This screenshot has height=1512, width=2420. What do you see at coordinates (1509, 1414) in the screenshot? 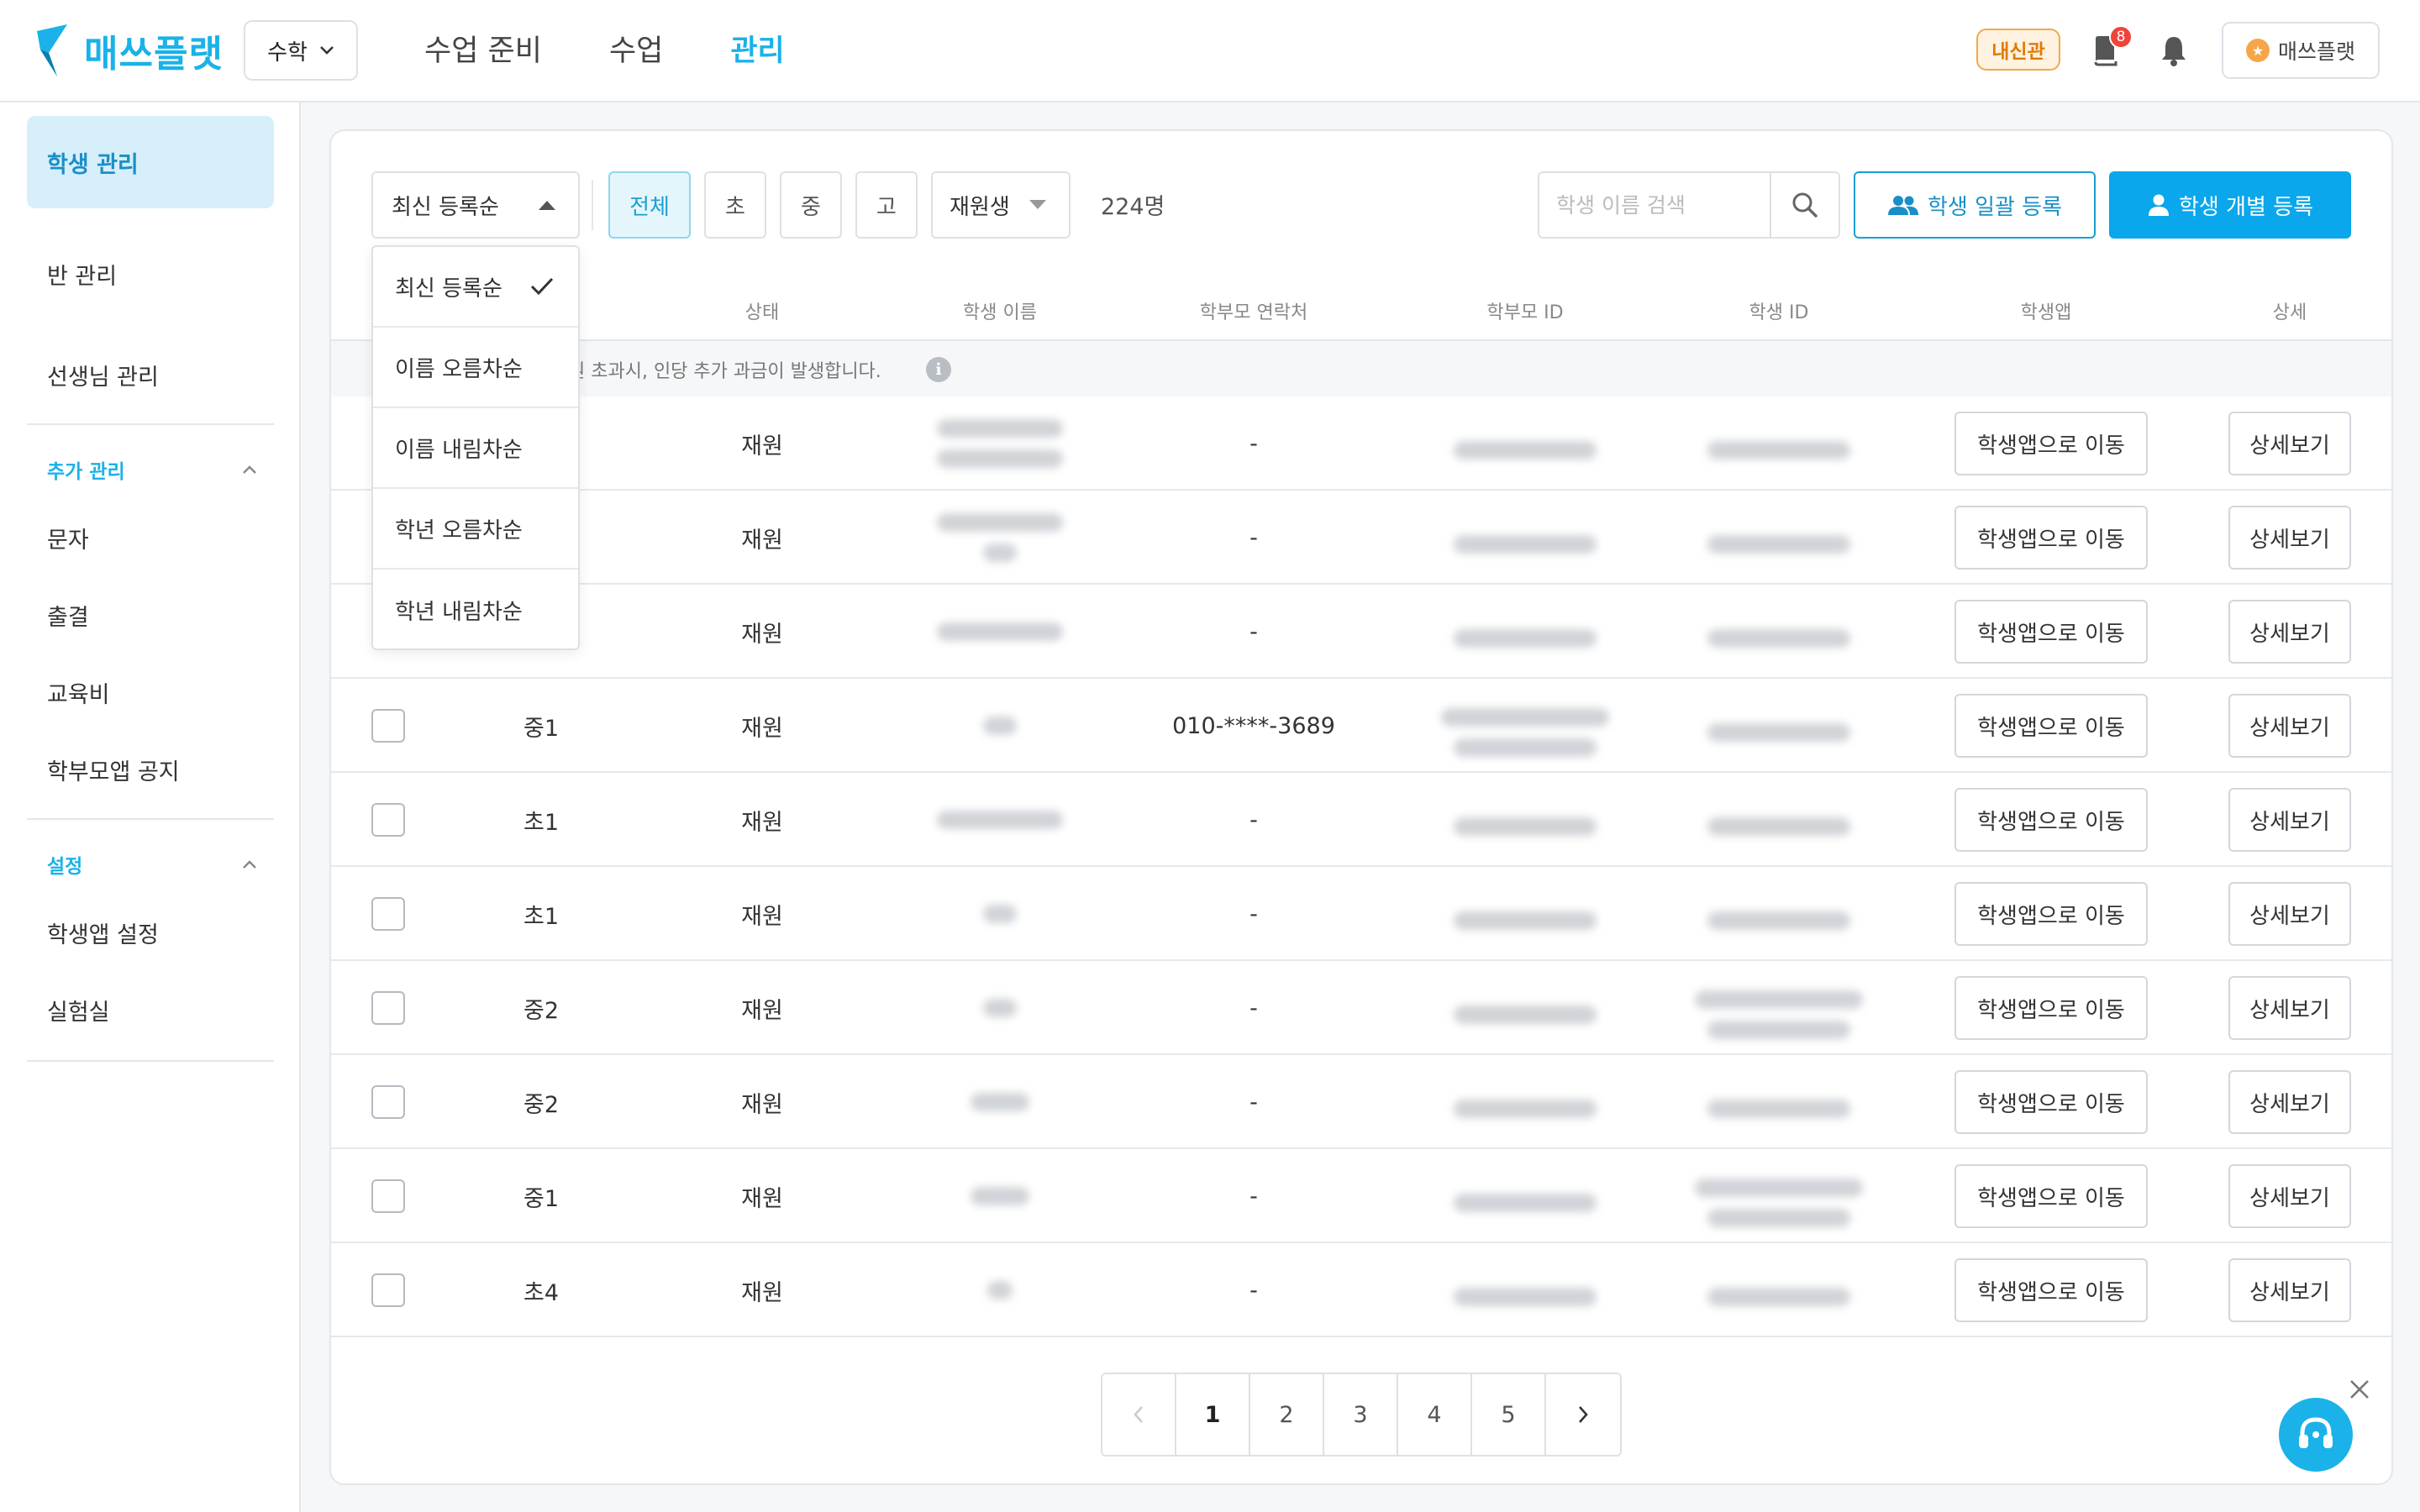
I see `pagination-page-5: 5` at bounding box center [1509, 1414].